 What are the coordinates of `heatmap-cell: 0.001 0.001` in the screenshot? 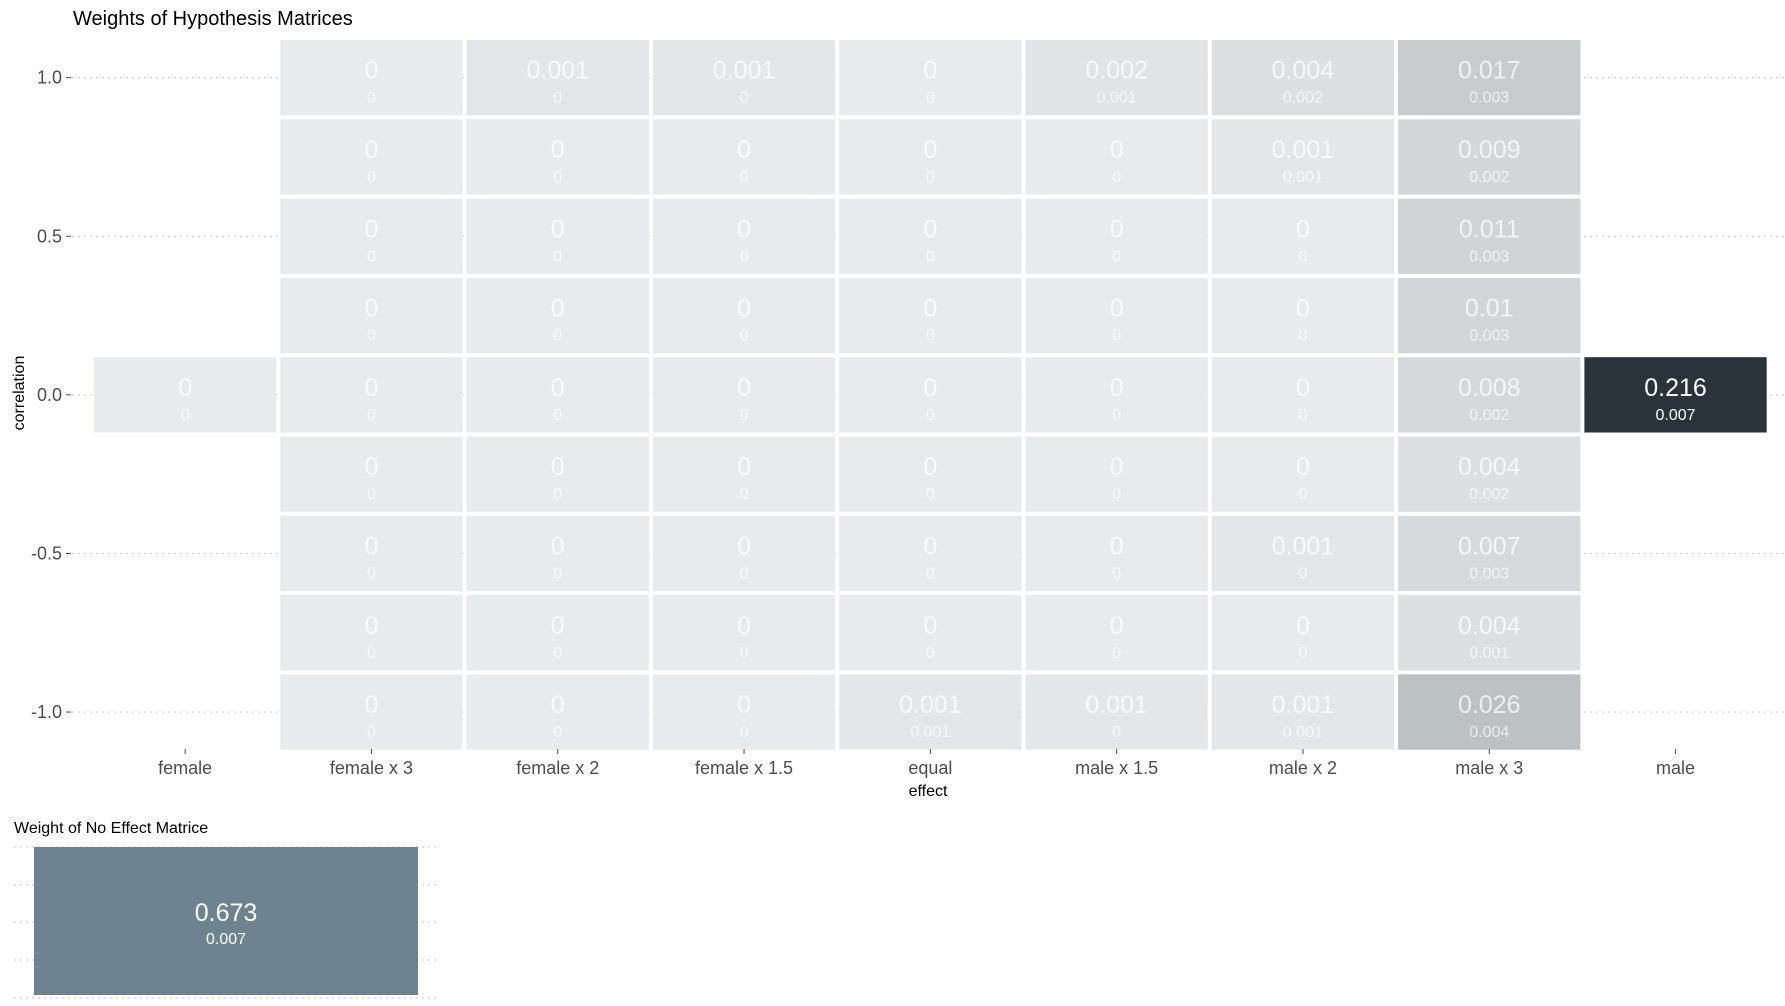 It's located at (1303, 157).